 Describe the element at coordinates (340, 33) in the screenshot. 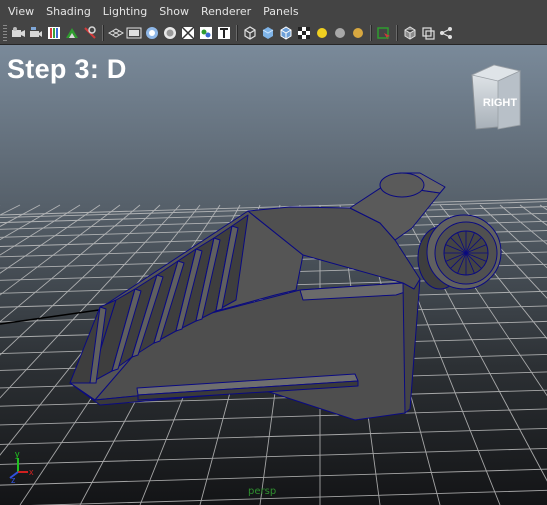

I see `shadows-icon` at that location.